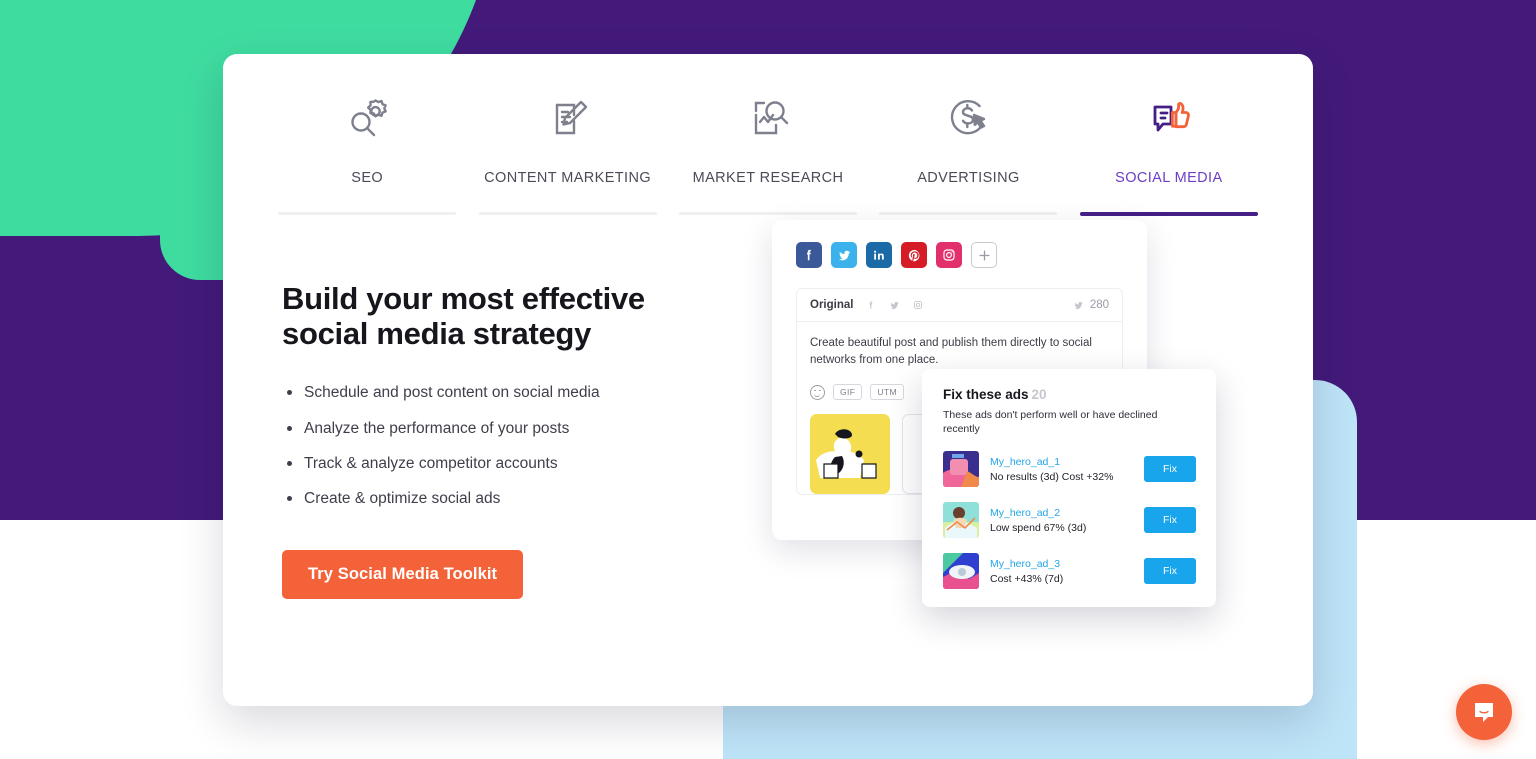 The image size is (1536, 759). I want to click on list-item: Track & analyze competitor accounts, so click(517, 463).